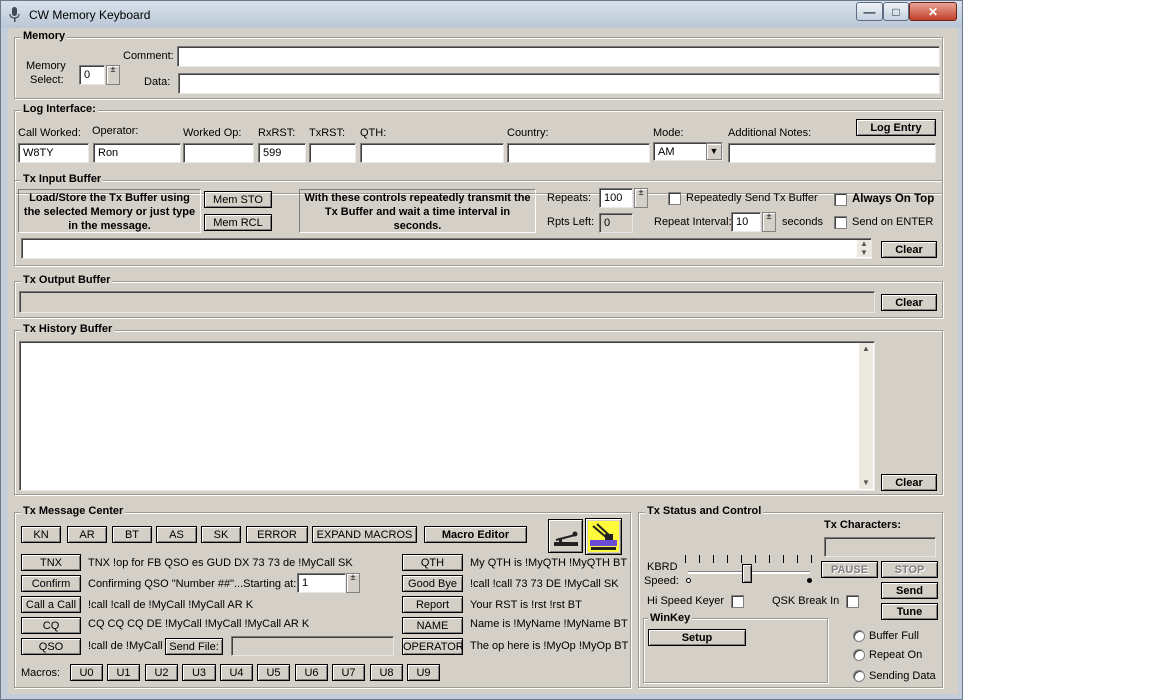 The width and height of the screenshot is (1152, 700). I want to click on macro-u5-button: U5, so click(273, 672).